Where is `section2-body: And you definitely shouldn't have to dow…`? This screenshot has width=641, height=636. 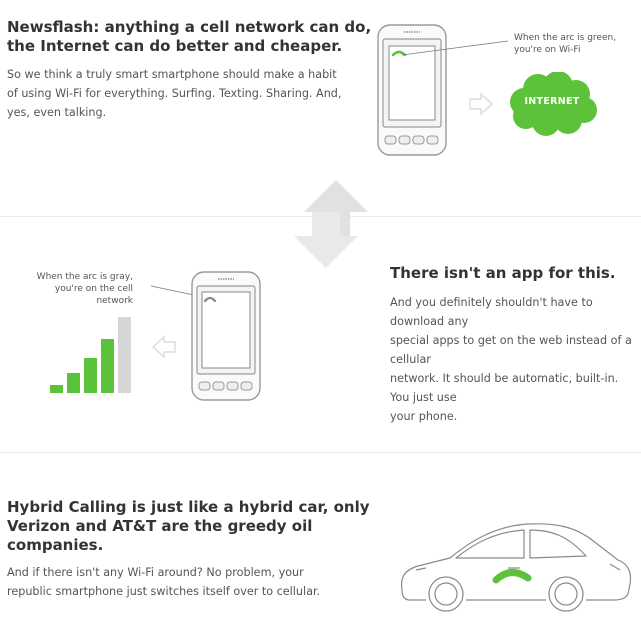 section2-body: And you definitely shouldn't have to dow… is located at coordinates (515, 359).